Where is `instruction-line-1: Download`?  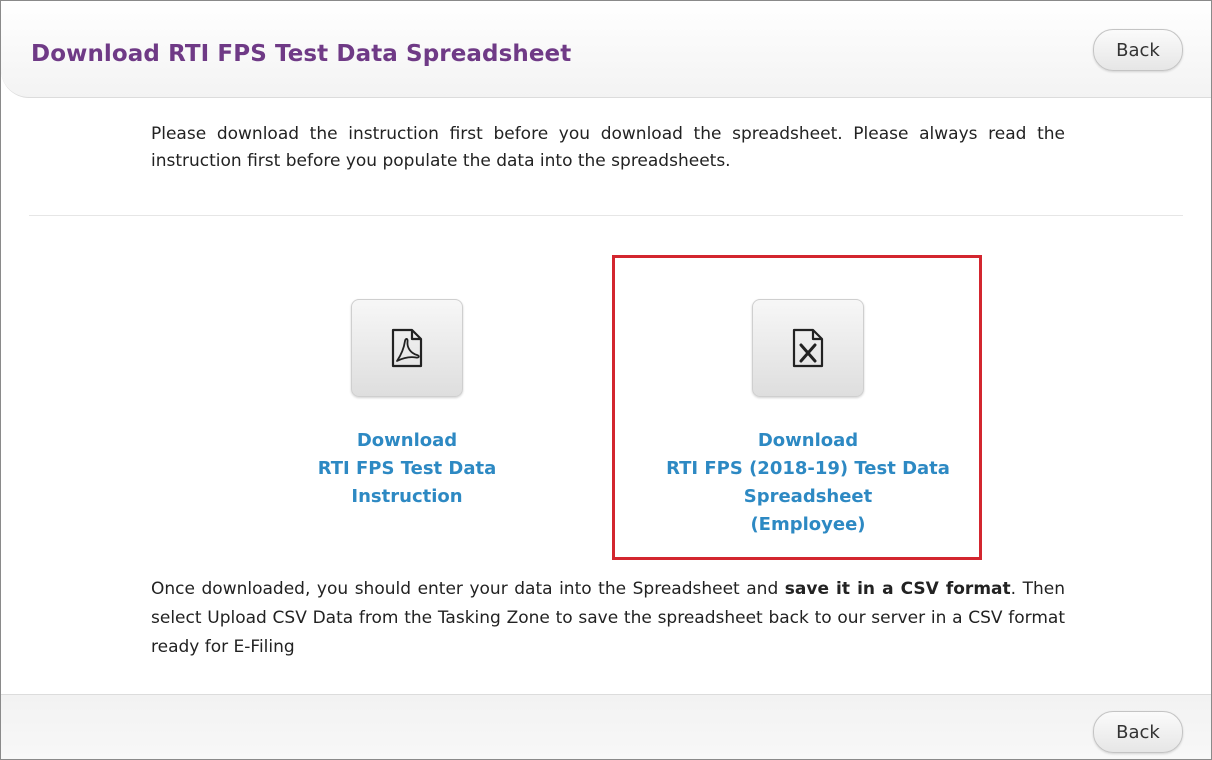 instruction-line-1: Download is located at coordinates (407, 440).